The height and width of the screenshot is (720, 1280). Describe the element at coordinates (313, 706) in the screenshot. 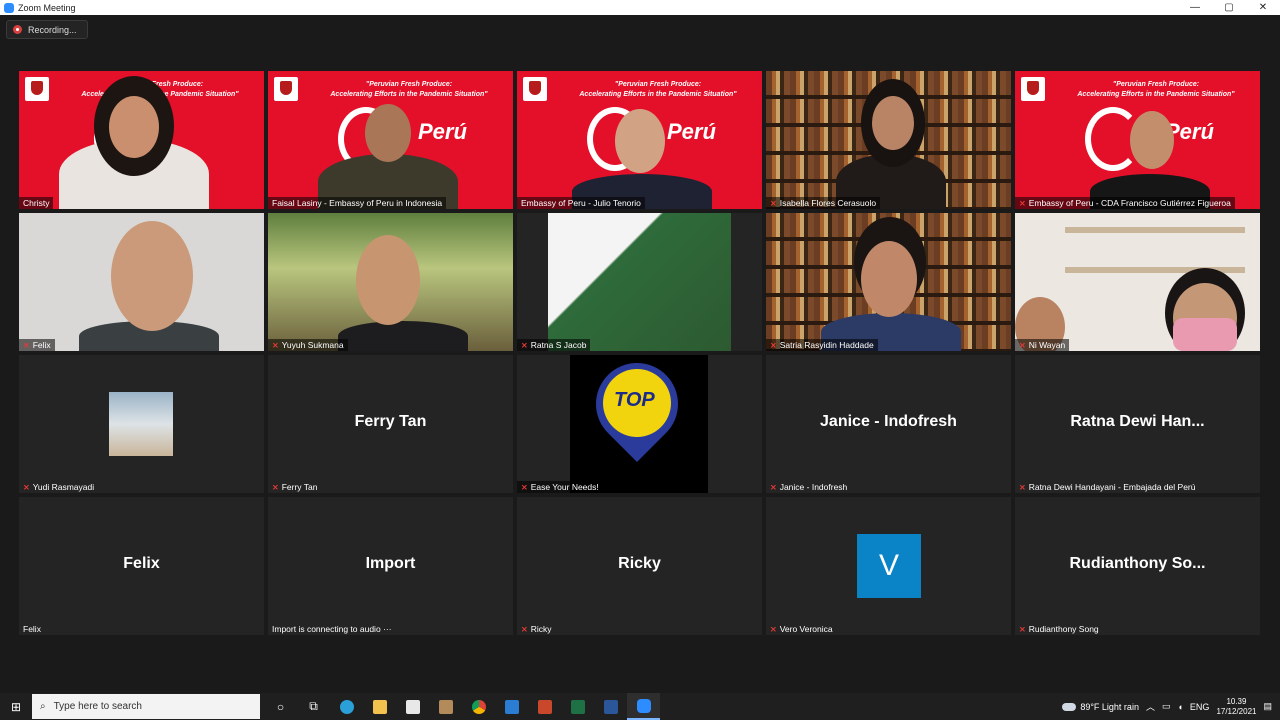

I see `task-view-icon: ⧉` at that location.